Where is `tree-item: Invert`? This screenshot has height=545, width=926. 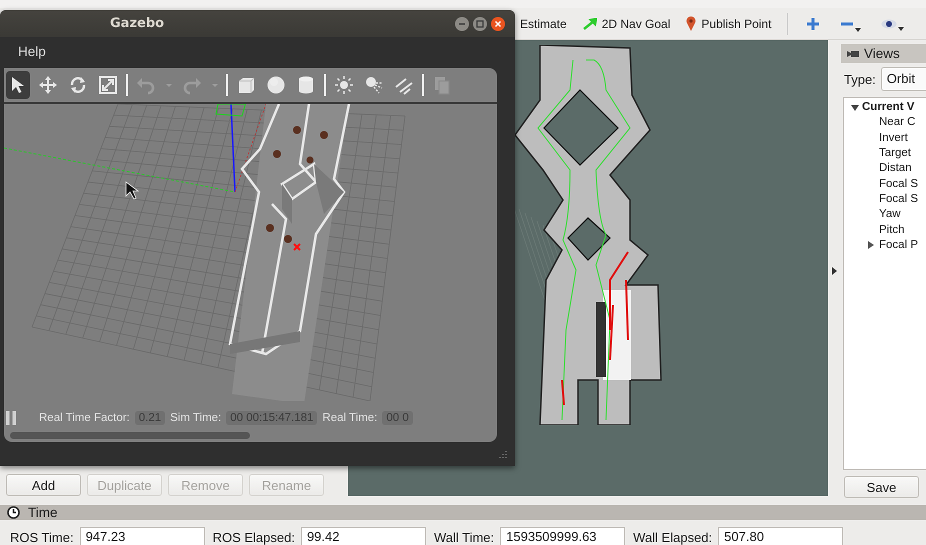
tree-item: Invert is located at coordinates (893, 138).